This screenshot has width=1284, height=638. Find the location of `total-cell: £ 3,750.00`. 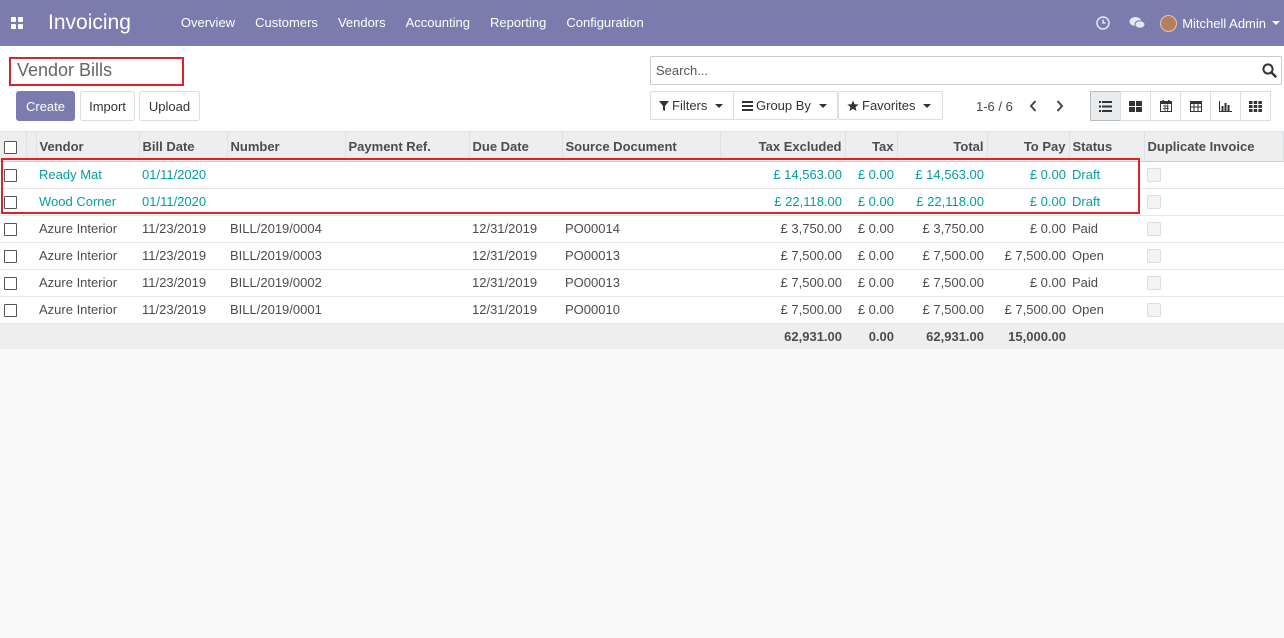

total-cell: £ 3,750.00 is located at coordinates (942, 229).